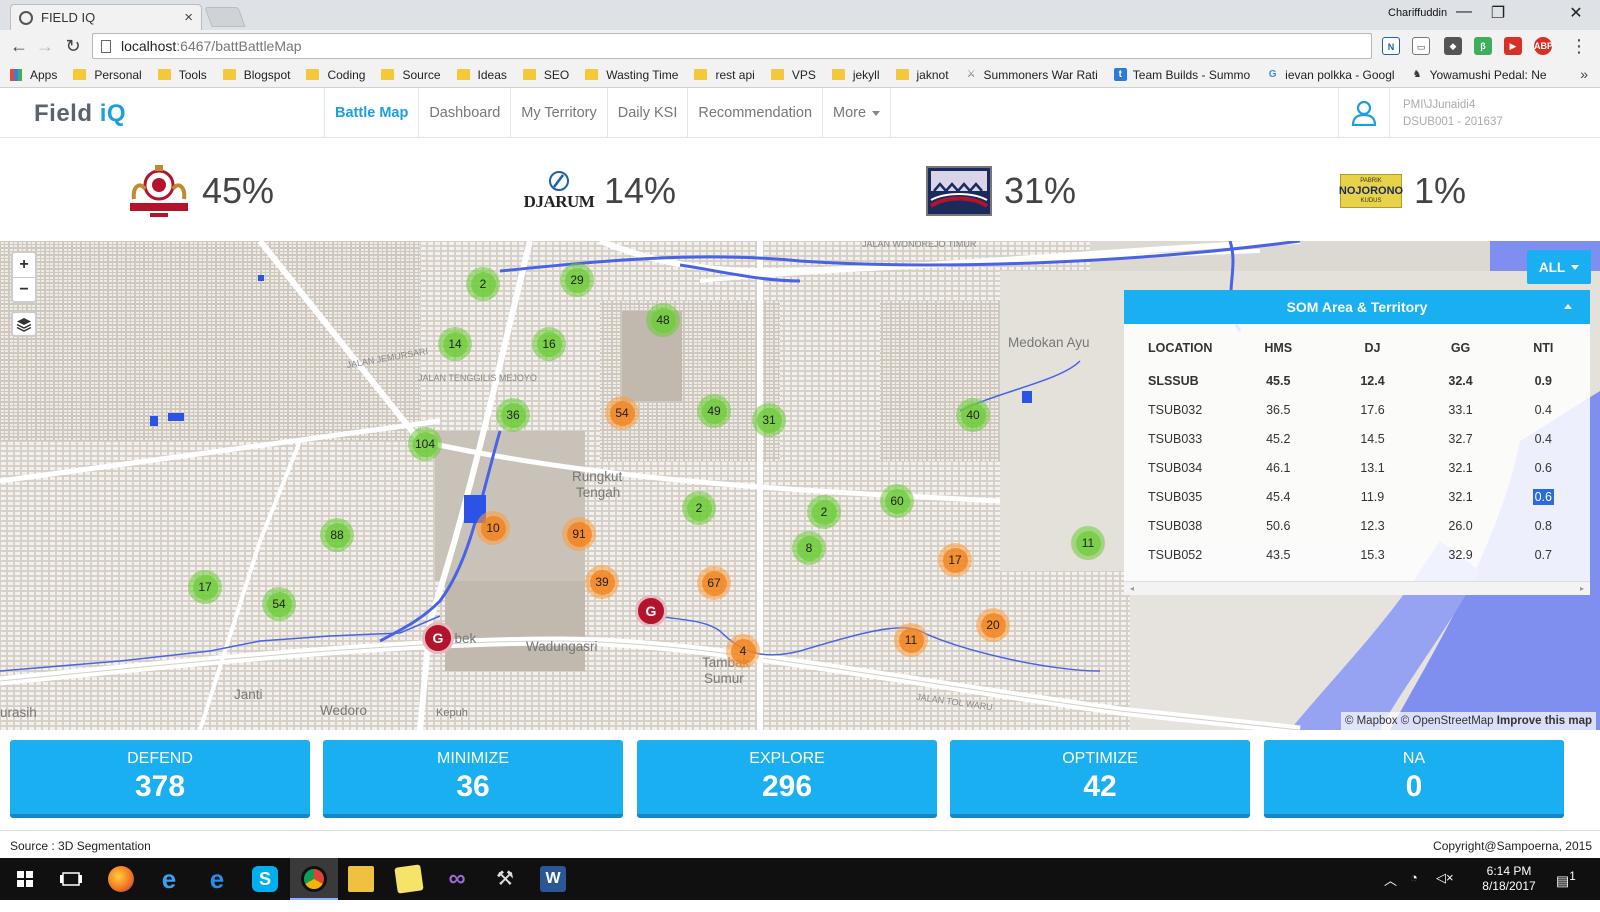  What do you see at coordinates (1364, 113) in the screenshot?
I see `user-icon` at bounding box center [1364, 113].